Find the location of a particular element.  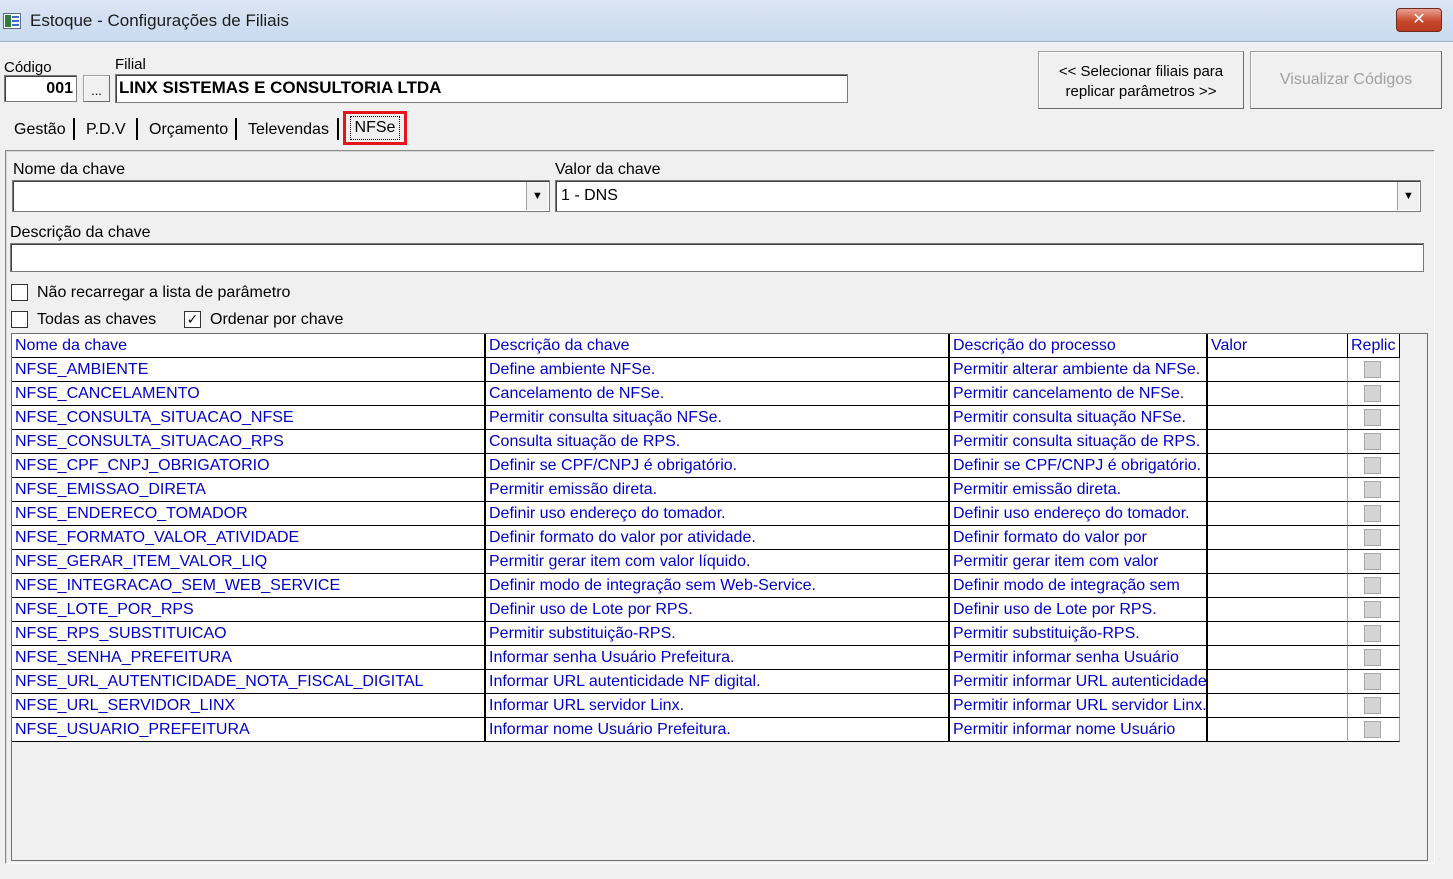

cell-key-description: Permitir substituição-RPS. is located at coordinates (718, 634).